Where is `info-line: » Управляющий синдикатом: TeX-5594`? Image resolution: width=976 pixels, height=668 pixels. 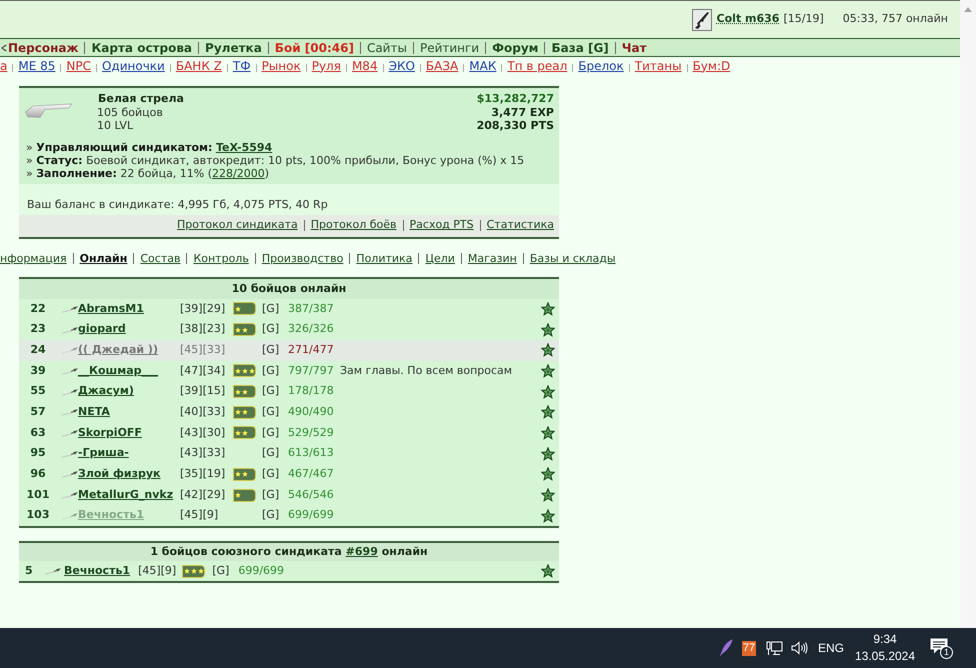
info-line: » Управляющий синдикатом: TeX-5594 is located at coordinates (150, 147).